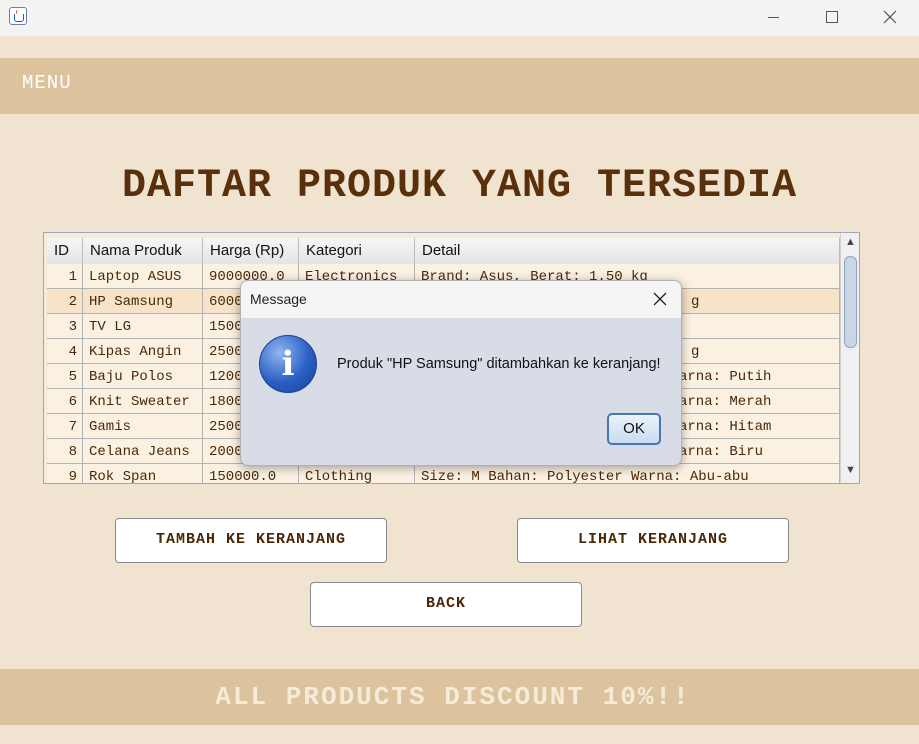 The width and height of the screenshot is (919, 744). Describe the element at coordinates (251, 251) in the screenshot. I see `column-header-price: Harga (Rp)` at that location.